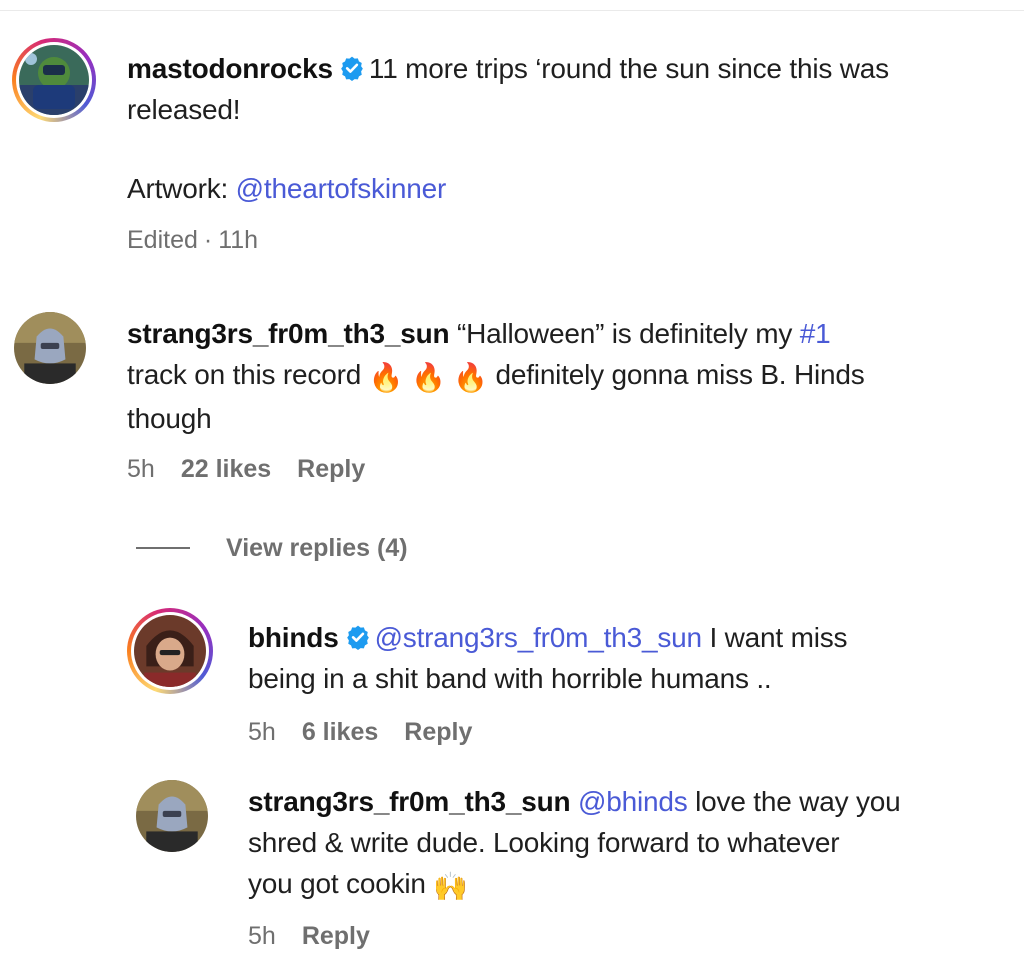 The image size is (1024, 969). I want to click on comment-meta: 5h 22 likes Reply, so click(259, 469).